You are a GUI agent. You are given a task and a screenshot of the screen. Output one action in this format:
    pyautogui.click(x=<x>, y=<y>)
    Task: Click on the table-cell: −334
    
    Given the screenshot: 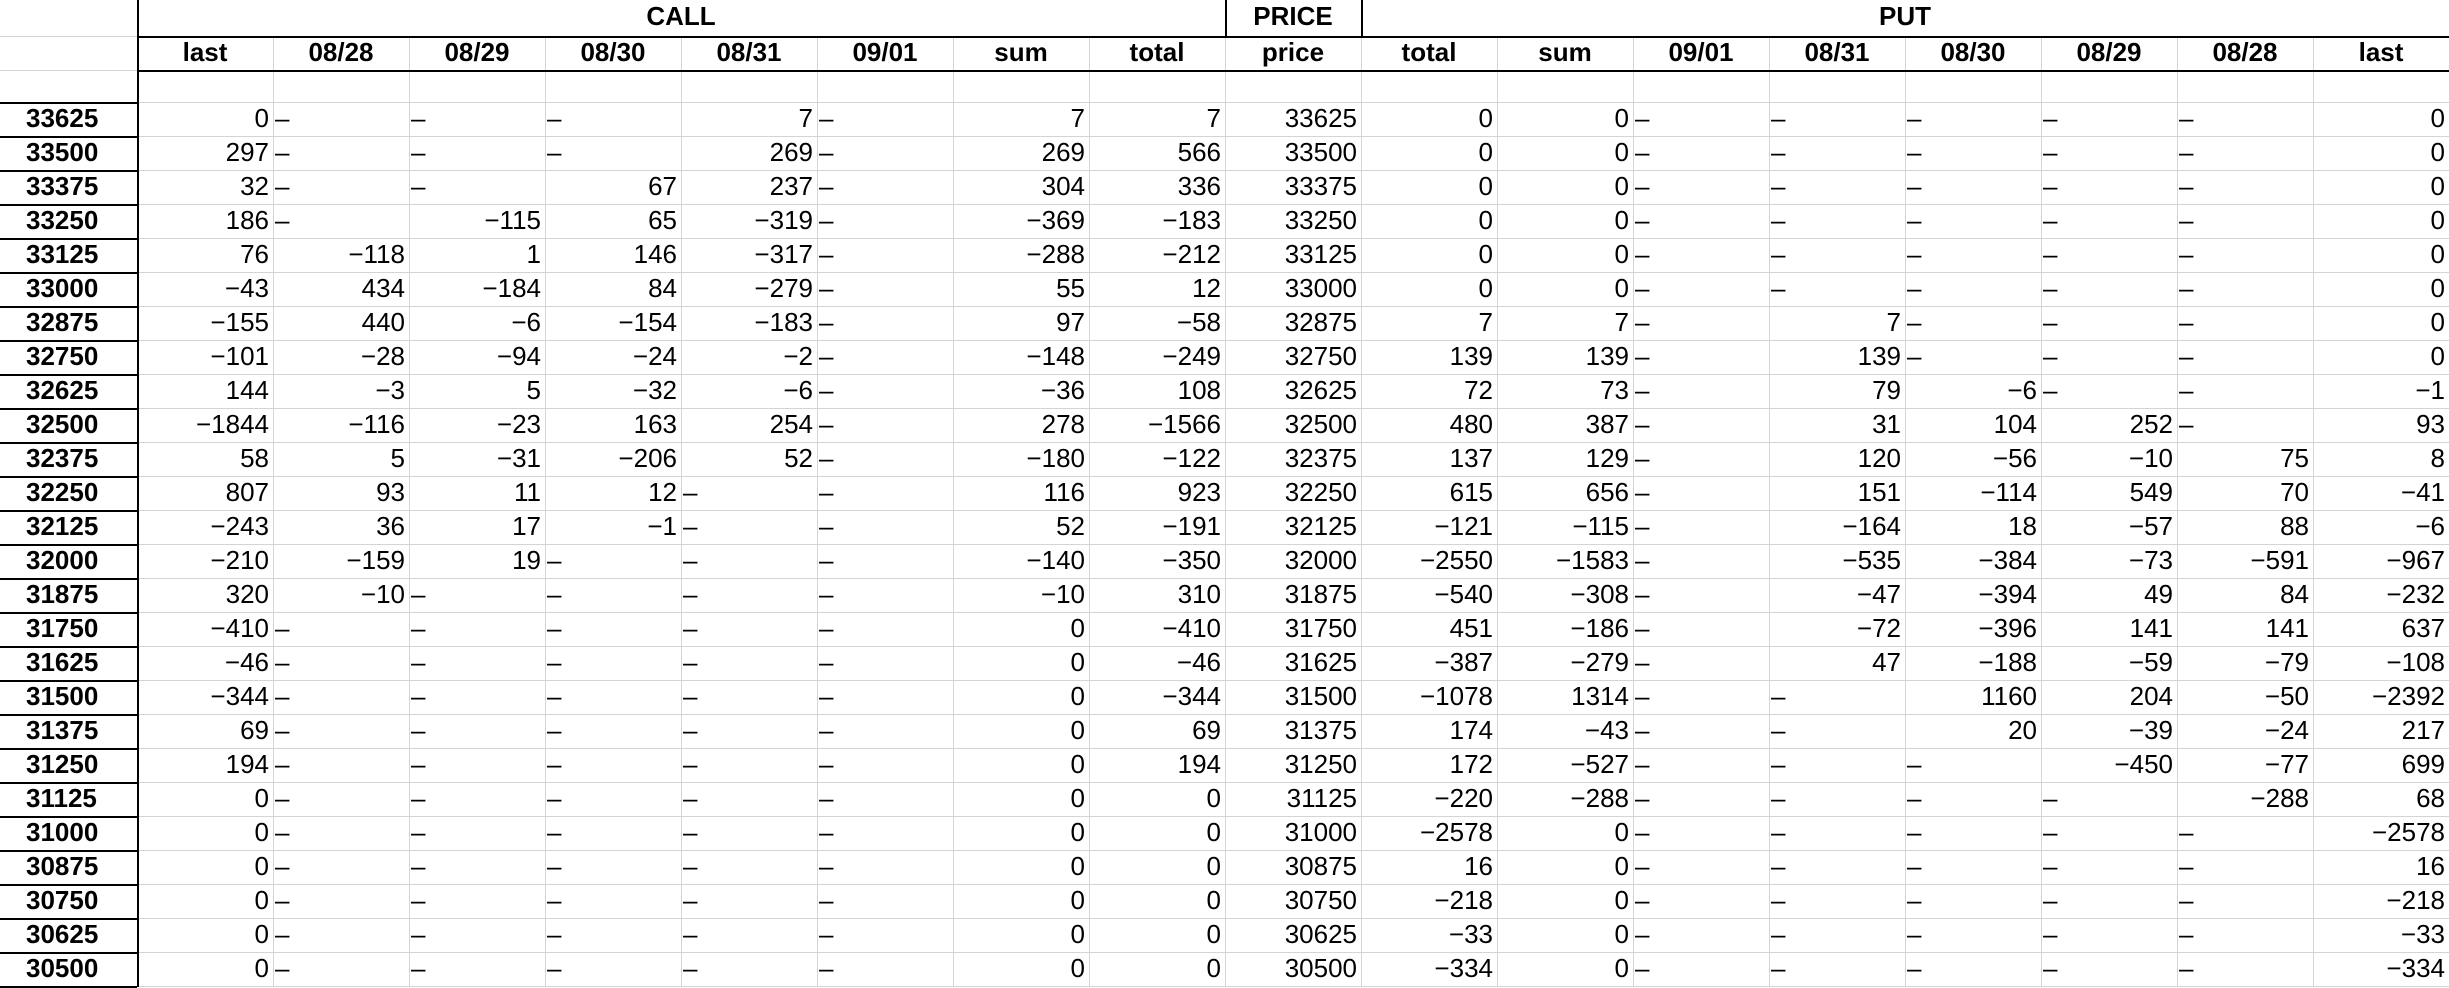 What is the action you would take?
    pyautogui.click(x=1429, y=969)
    